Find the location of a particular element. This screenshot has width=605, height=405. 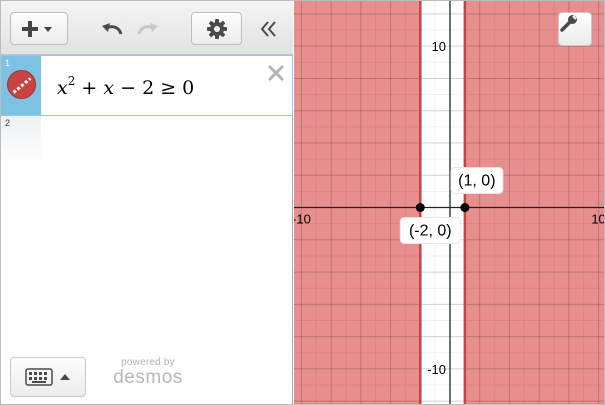

keyboard-toggle-button is located at coordinates (48, 377).